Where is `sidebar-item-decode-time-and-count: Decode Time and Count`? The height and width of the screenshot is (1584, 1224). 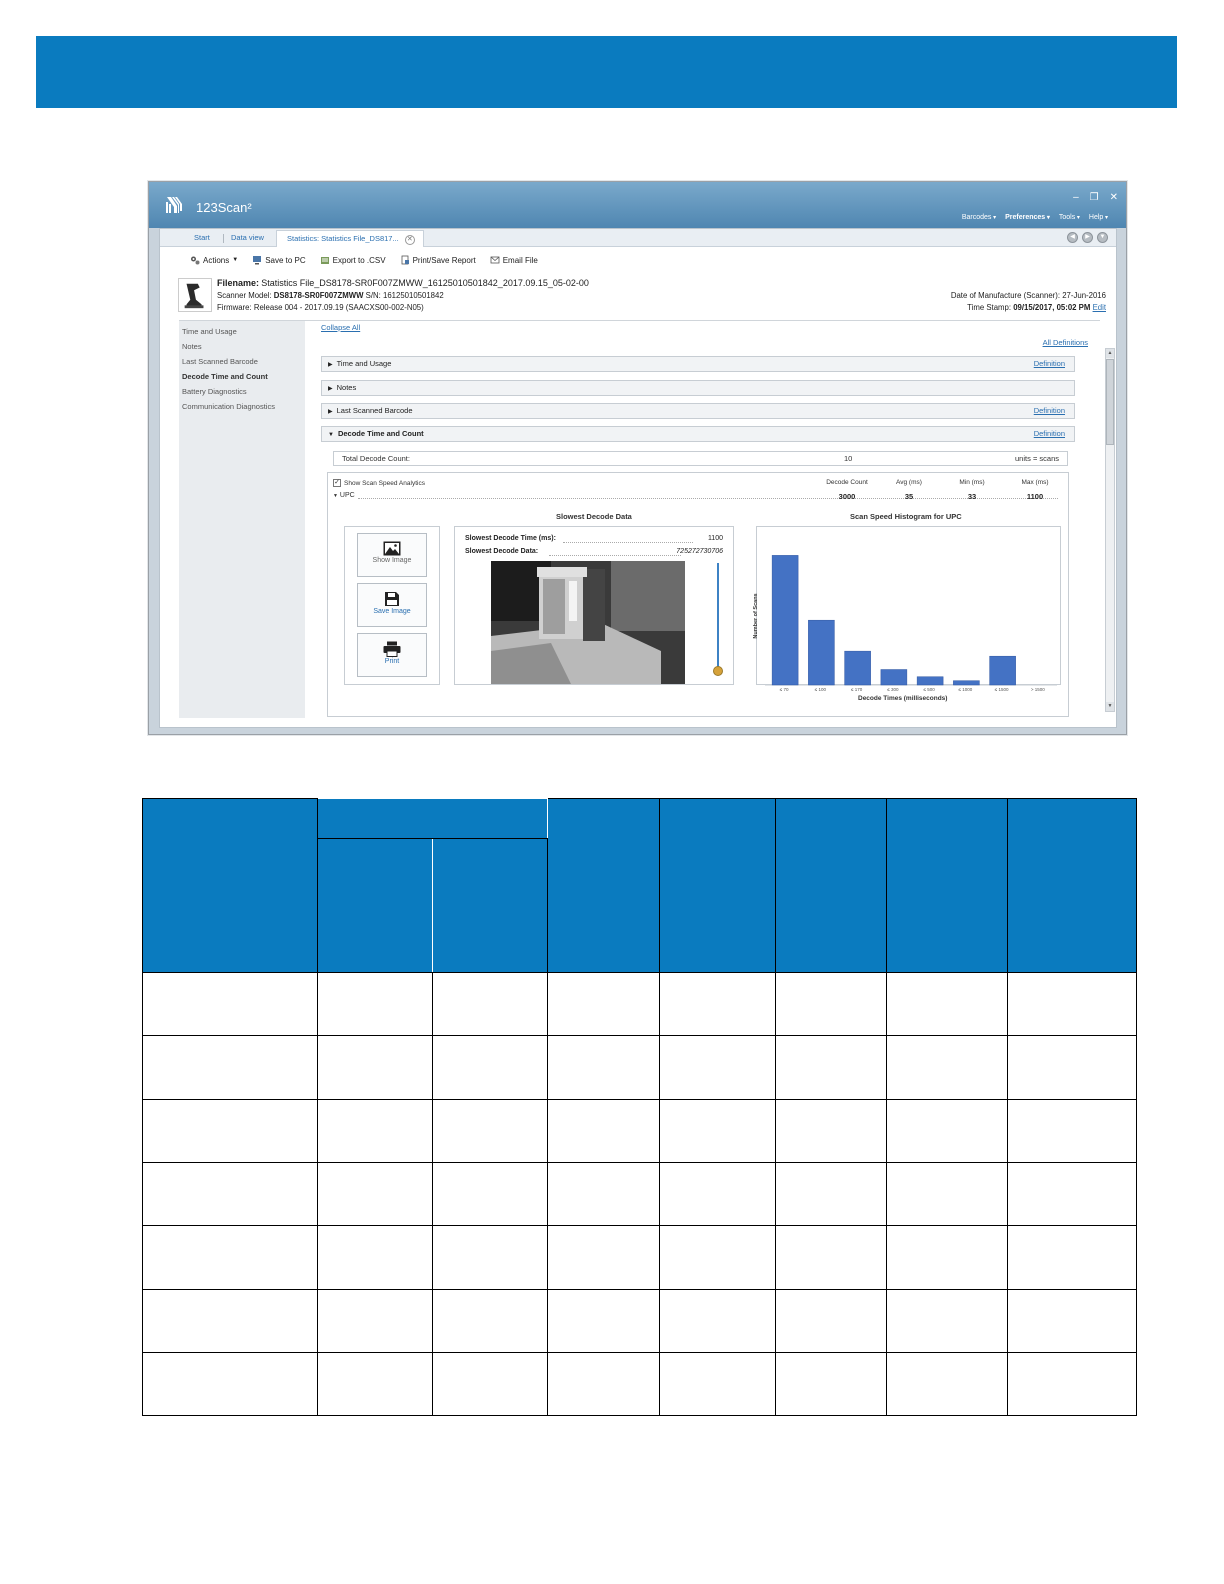 sidebar-item-decode-time-and-count: Decode Time and Count is located at coordinates (242, 376).